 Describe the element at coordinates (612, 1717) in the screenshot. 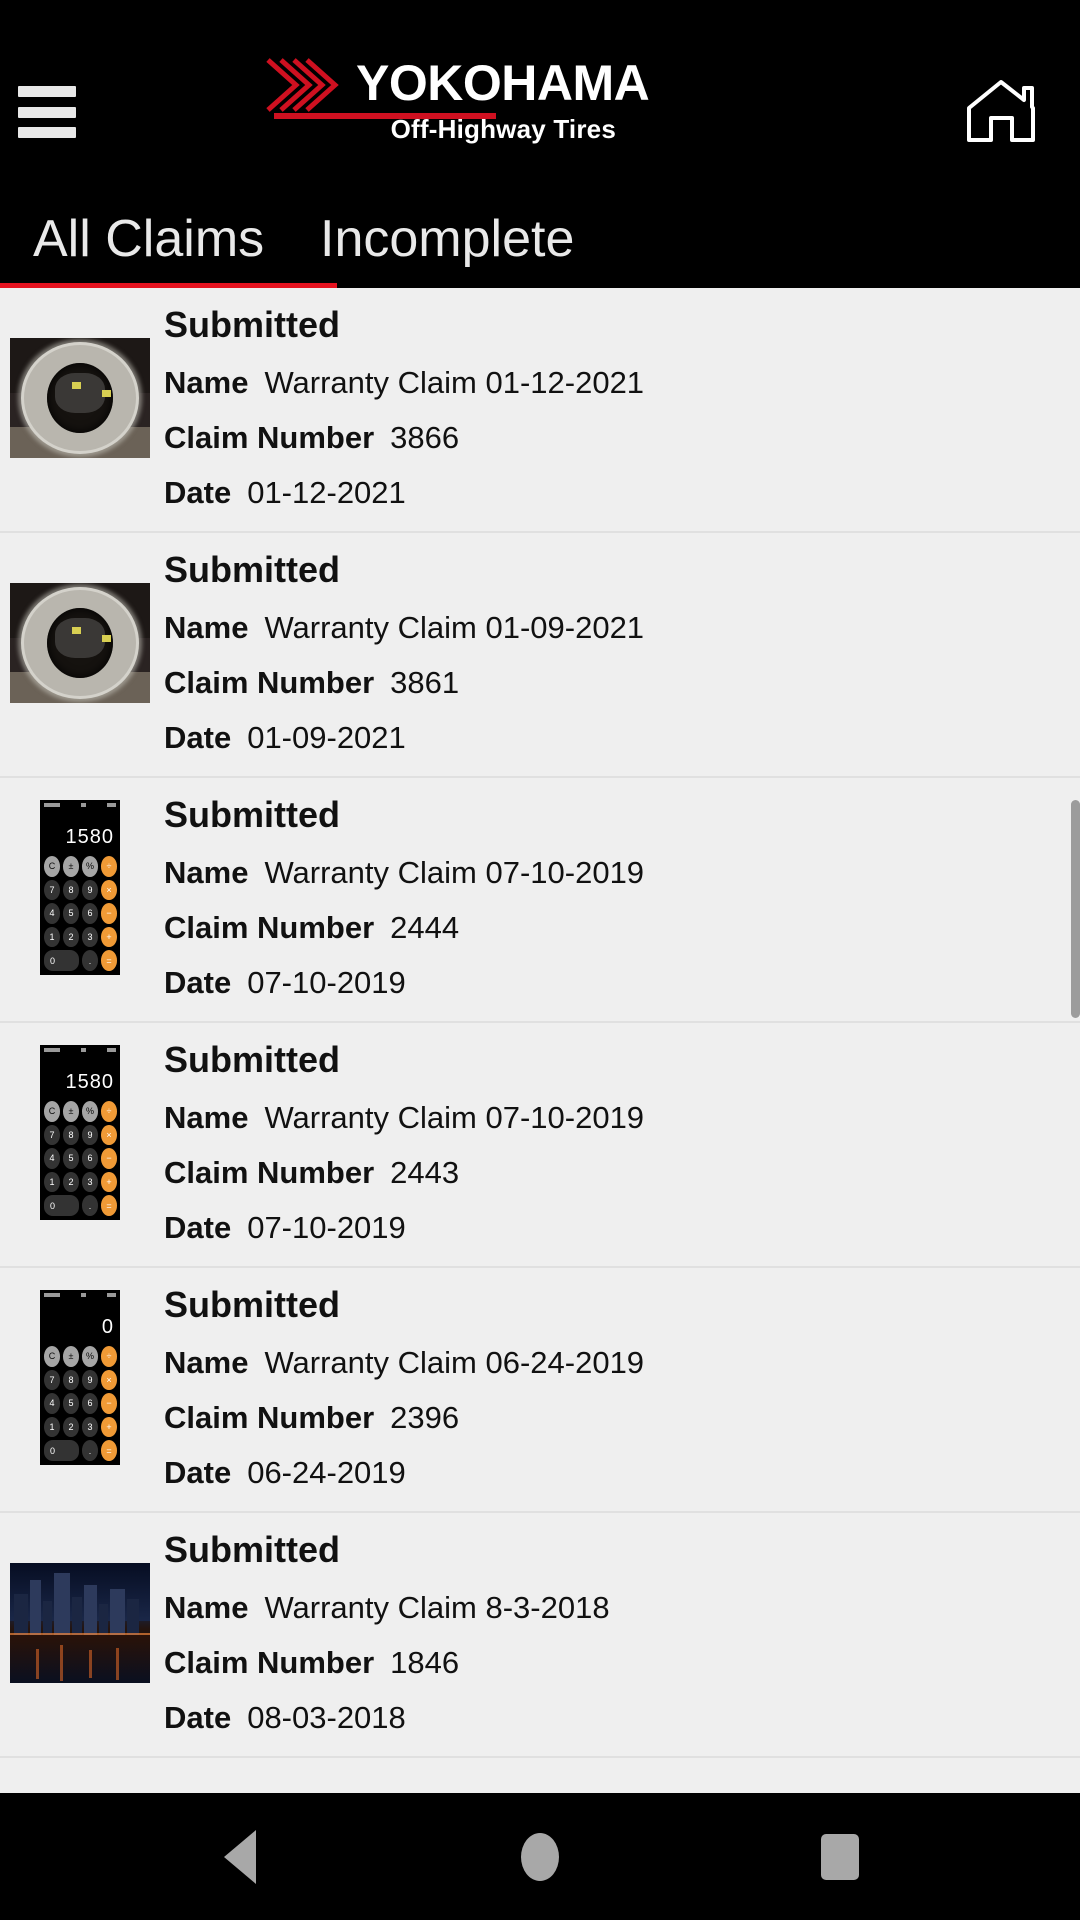

I see `field-date: Date 08-03-2018` at that location.